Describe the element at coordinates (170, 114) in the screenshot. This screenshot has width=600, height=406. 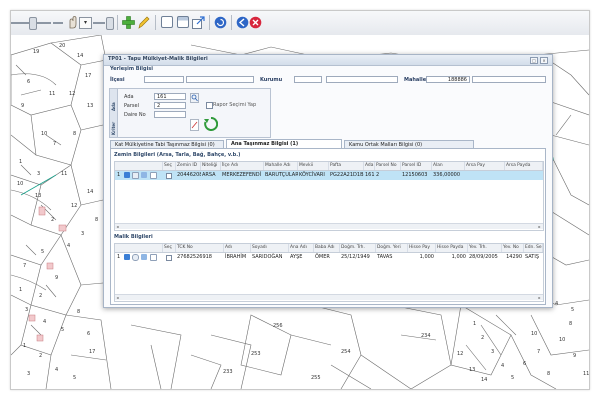
I see `daire-no-input` at that location.